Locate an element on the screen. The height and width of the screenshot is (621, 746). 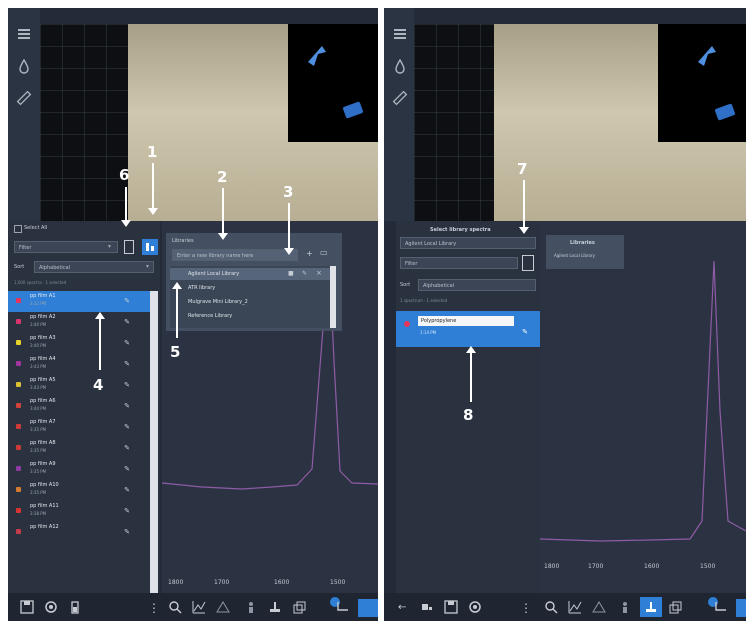
new-library-input: Enter a new library name here is located at coordinates (235, 255).